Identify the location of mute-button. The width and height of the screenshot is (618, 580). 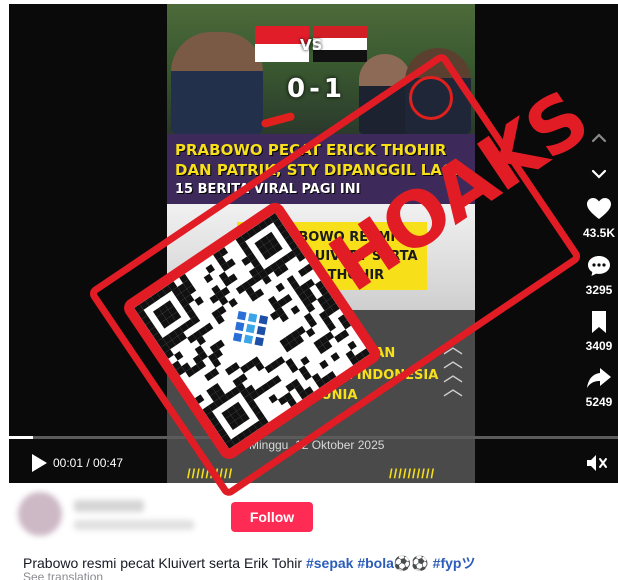
(597, 463).